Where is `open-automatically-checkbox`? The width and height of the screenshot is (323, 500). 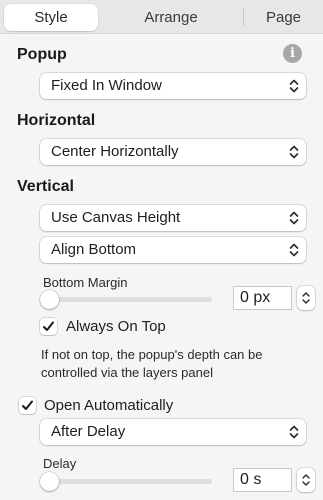
open-automatically-checkbox is located at coordinates (27, 405).